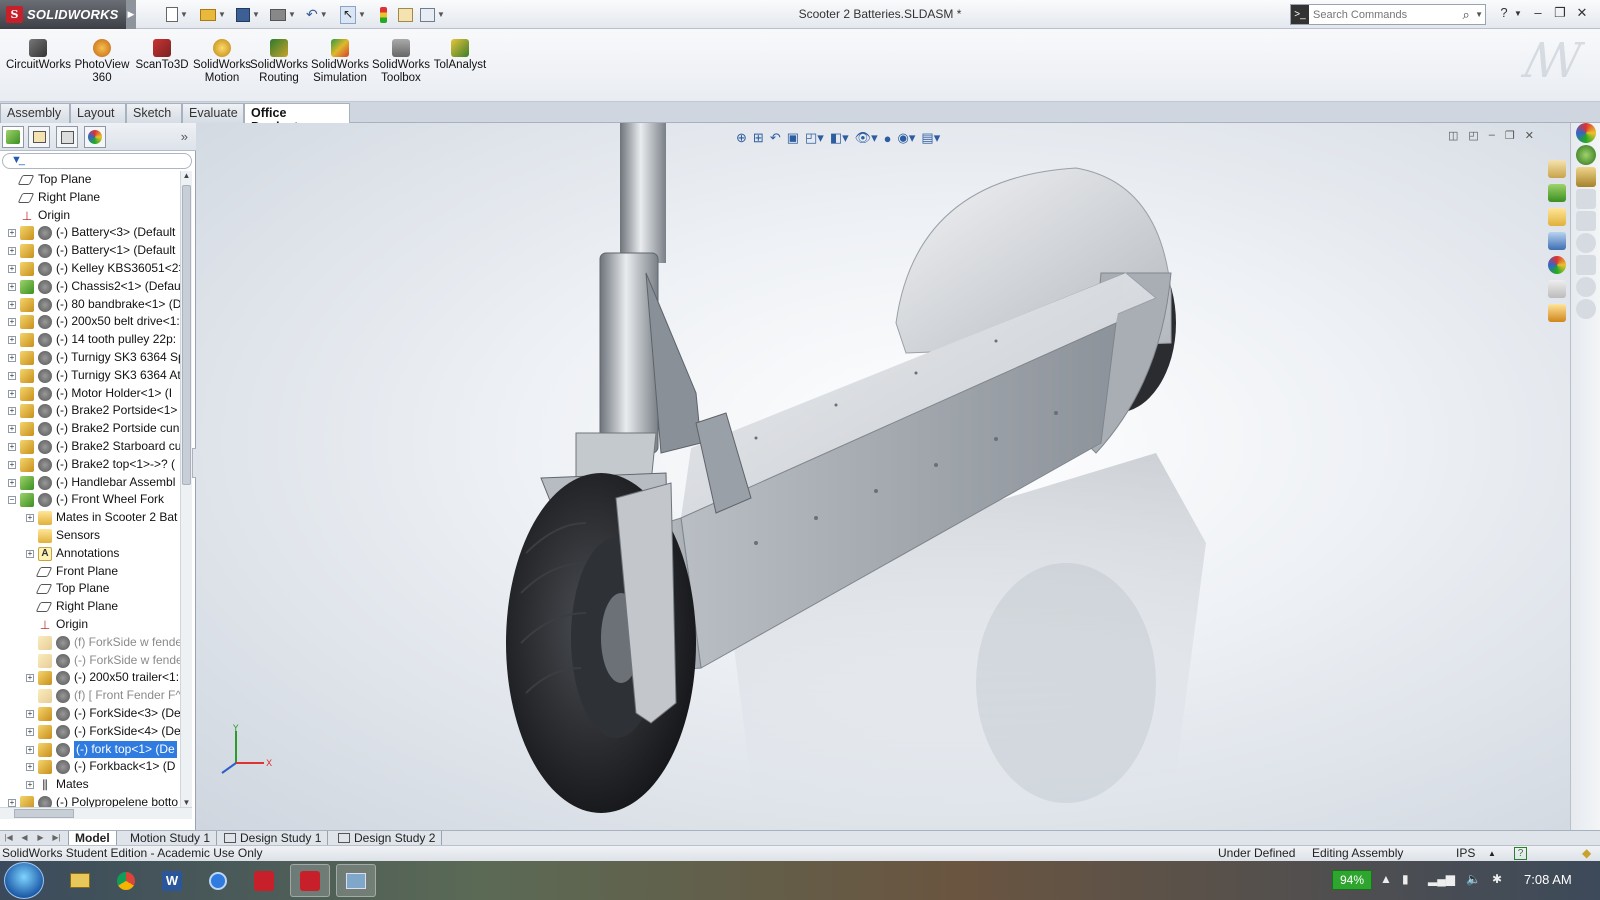 The height and width of the screenshot is (900, 1600). What do you see at coordinates (866, 138) in the screenshot?
I see `hide-show-items-icon: 👁▾` at bounding box center [866, 138].